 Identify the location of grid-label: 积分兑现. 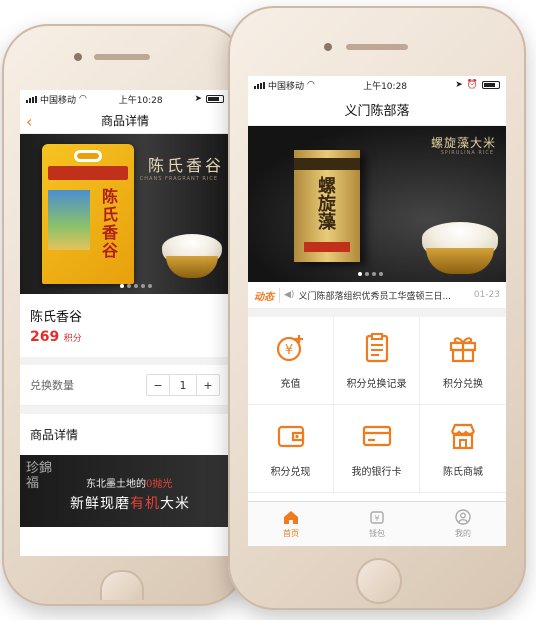
(290, 472).